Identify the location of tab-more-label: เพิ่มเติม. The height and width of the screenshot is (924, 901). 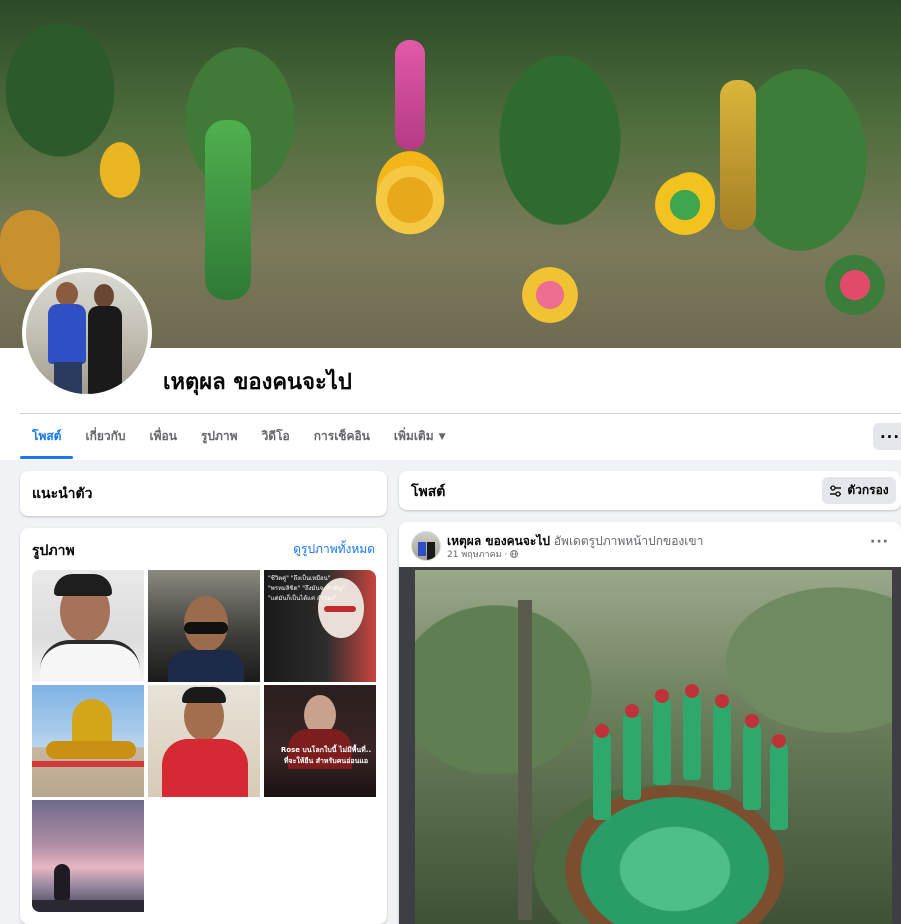
(413, 436).